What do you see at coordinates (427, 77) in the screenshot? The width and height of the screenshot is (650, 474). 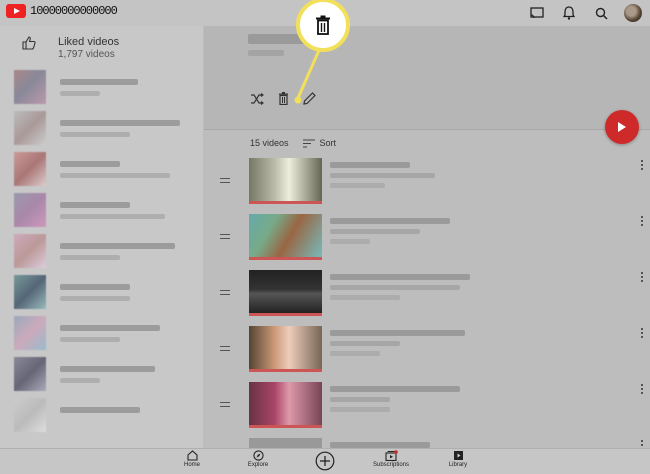 I see `playlist-header` at bounding box center [427, 77].